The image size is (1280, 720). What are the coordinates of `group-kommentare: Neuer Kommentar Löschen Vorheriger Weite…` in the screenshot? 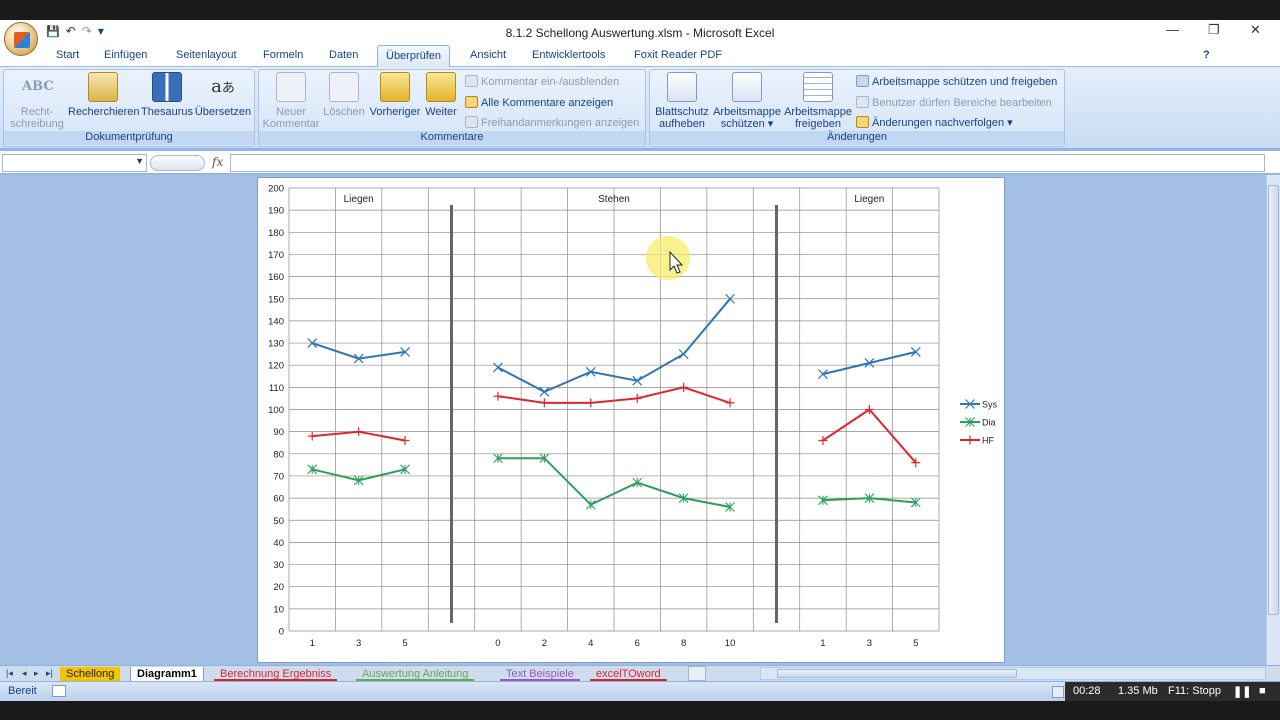 It's located at (452, 108).